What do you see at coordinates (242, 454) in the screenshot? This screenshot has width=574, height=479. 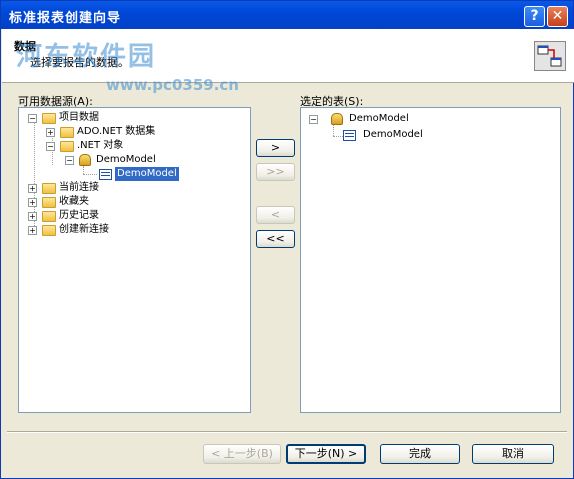 I see `back-button: < 上一步(B)` at bounding box center [242, 454].